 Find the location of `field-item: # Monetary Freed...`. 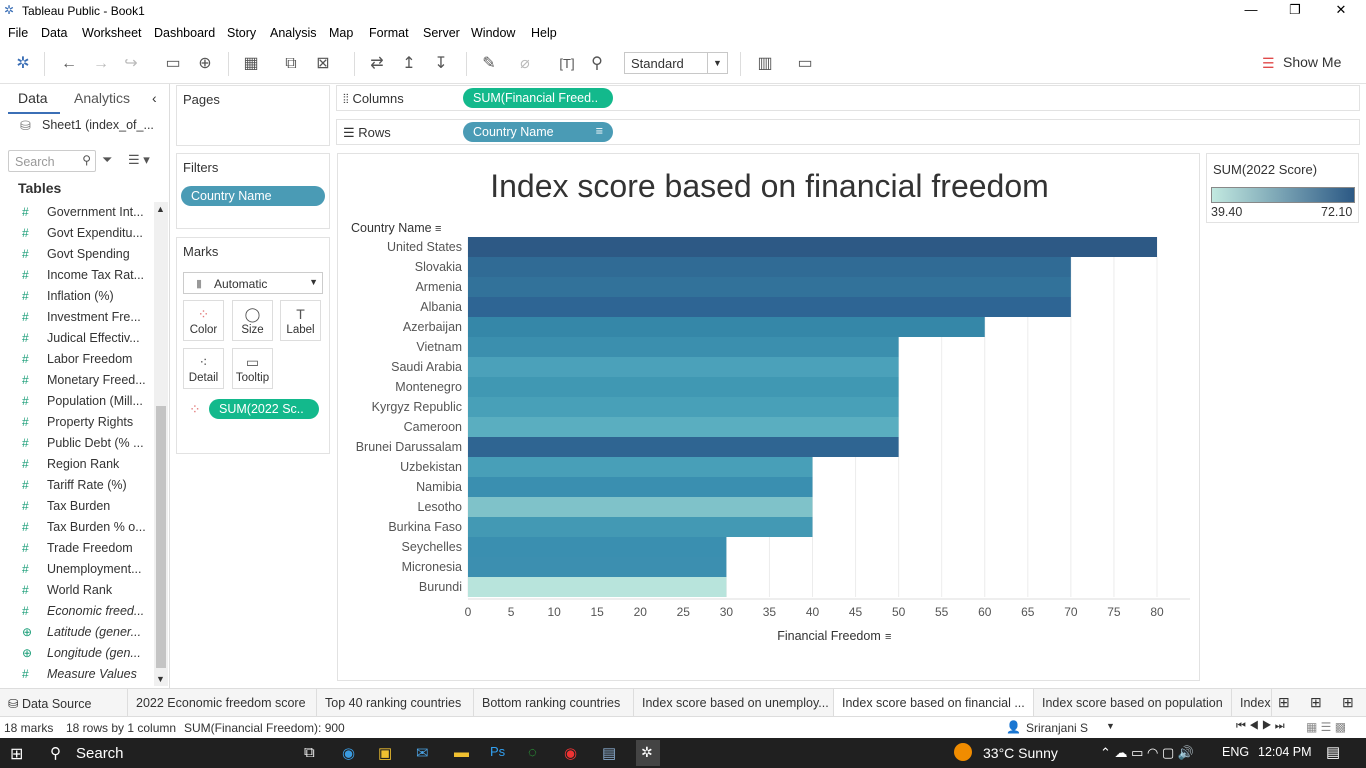

field-item: # Monetary Freed... is located at coordinates (83, 380).